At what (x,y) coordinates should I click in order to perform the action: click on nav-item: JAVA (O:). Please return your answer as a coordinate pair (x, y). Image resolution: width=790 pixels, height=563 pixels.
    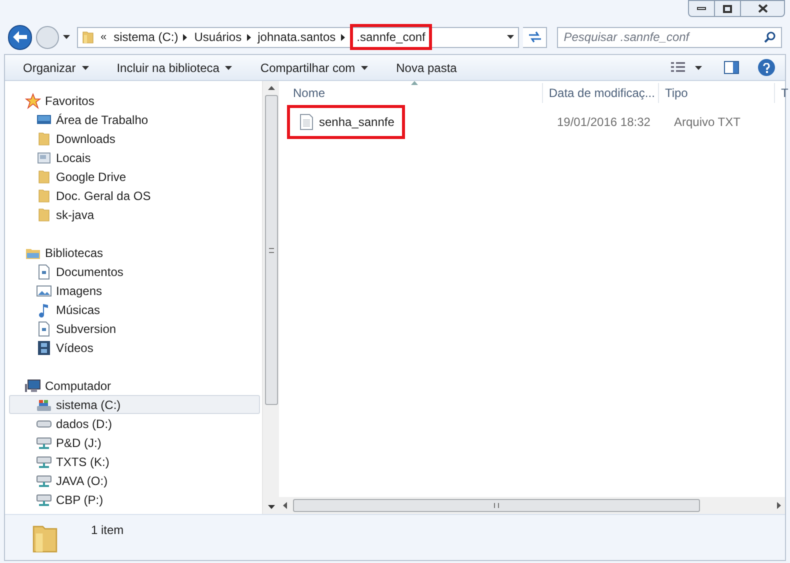
    Looking at the image, I should click on (134, 480).